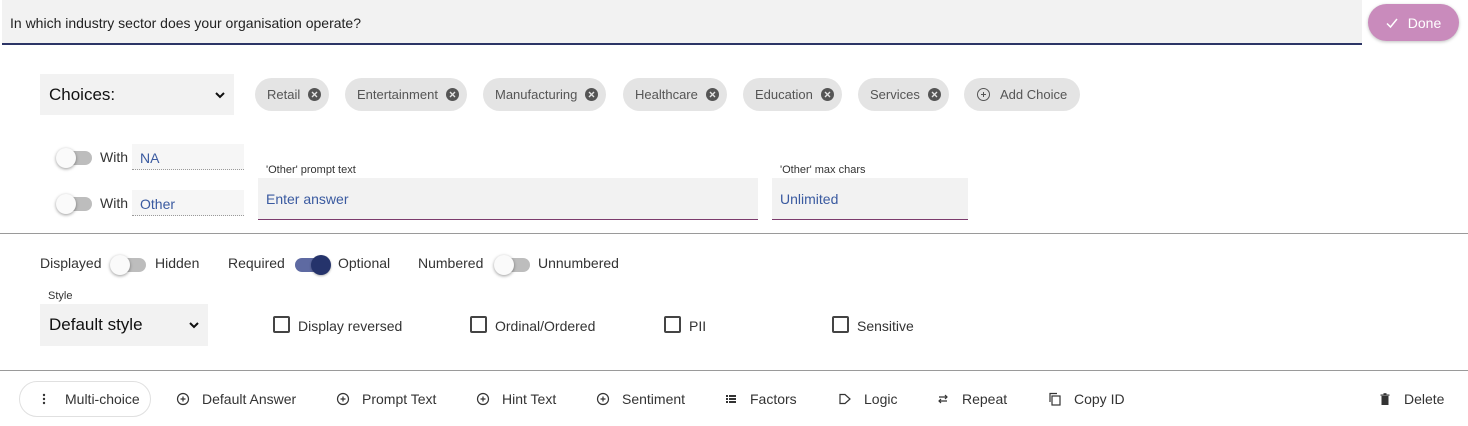 The image size is (1468, 426). What do you see at coordinates (675, 94) in the screenshot?
I see `choice-chip: Healthcare` at bounding box center [675, 94].